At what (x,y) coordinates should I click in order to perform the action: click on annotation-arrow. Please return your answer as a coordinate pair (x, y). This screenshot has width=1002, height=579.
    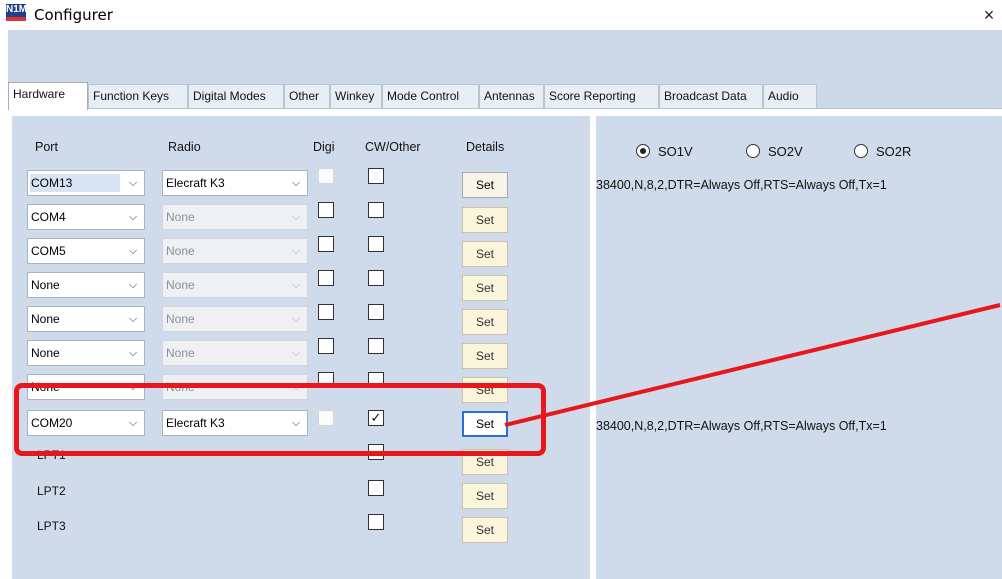
    Looking at the image, I should click on (752, 365).